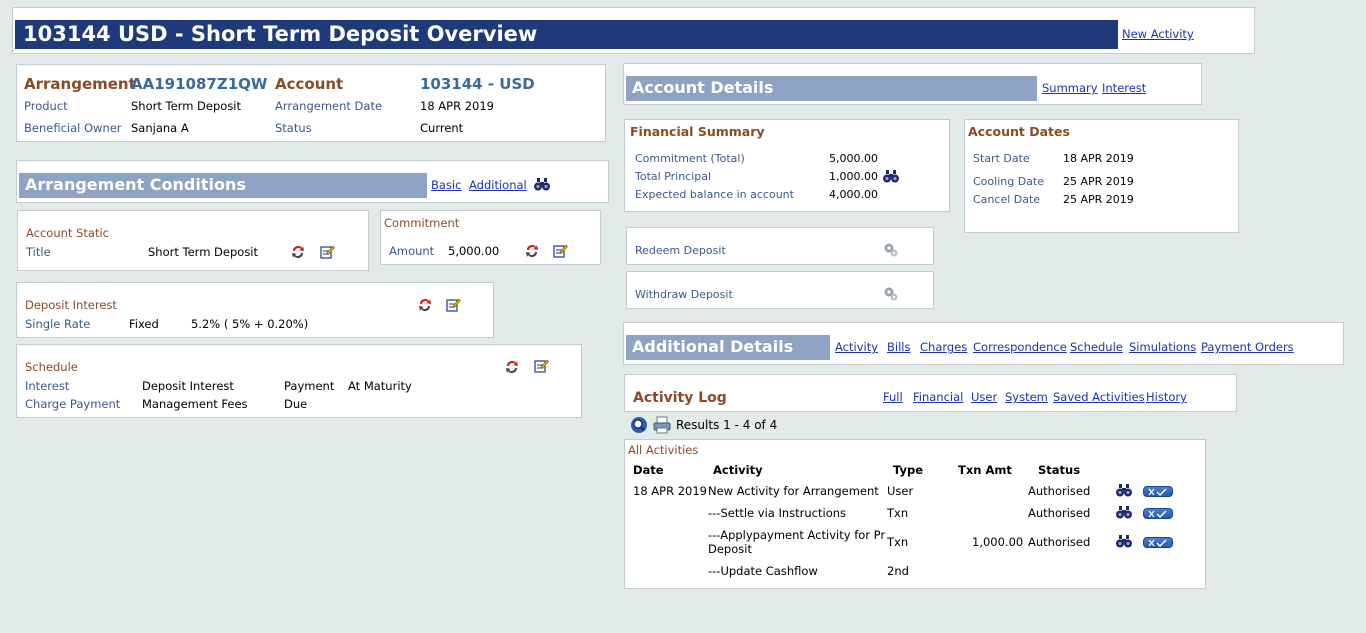 The height and width of the screenshot is (633, 1366). Describe the element at coordinates (1096, 347) in the screenshot. I see `schedule-link: Schedule` at that location.